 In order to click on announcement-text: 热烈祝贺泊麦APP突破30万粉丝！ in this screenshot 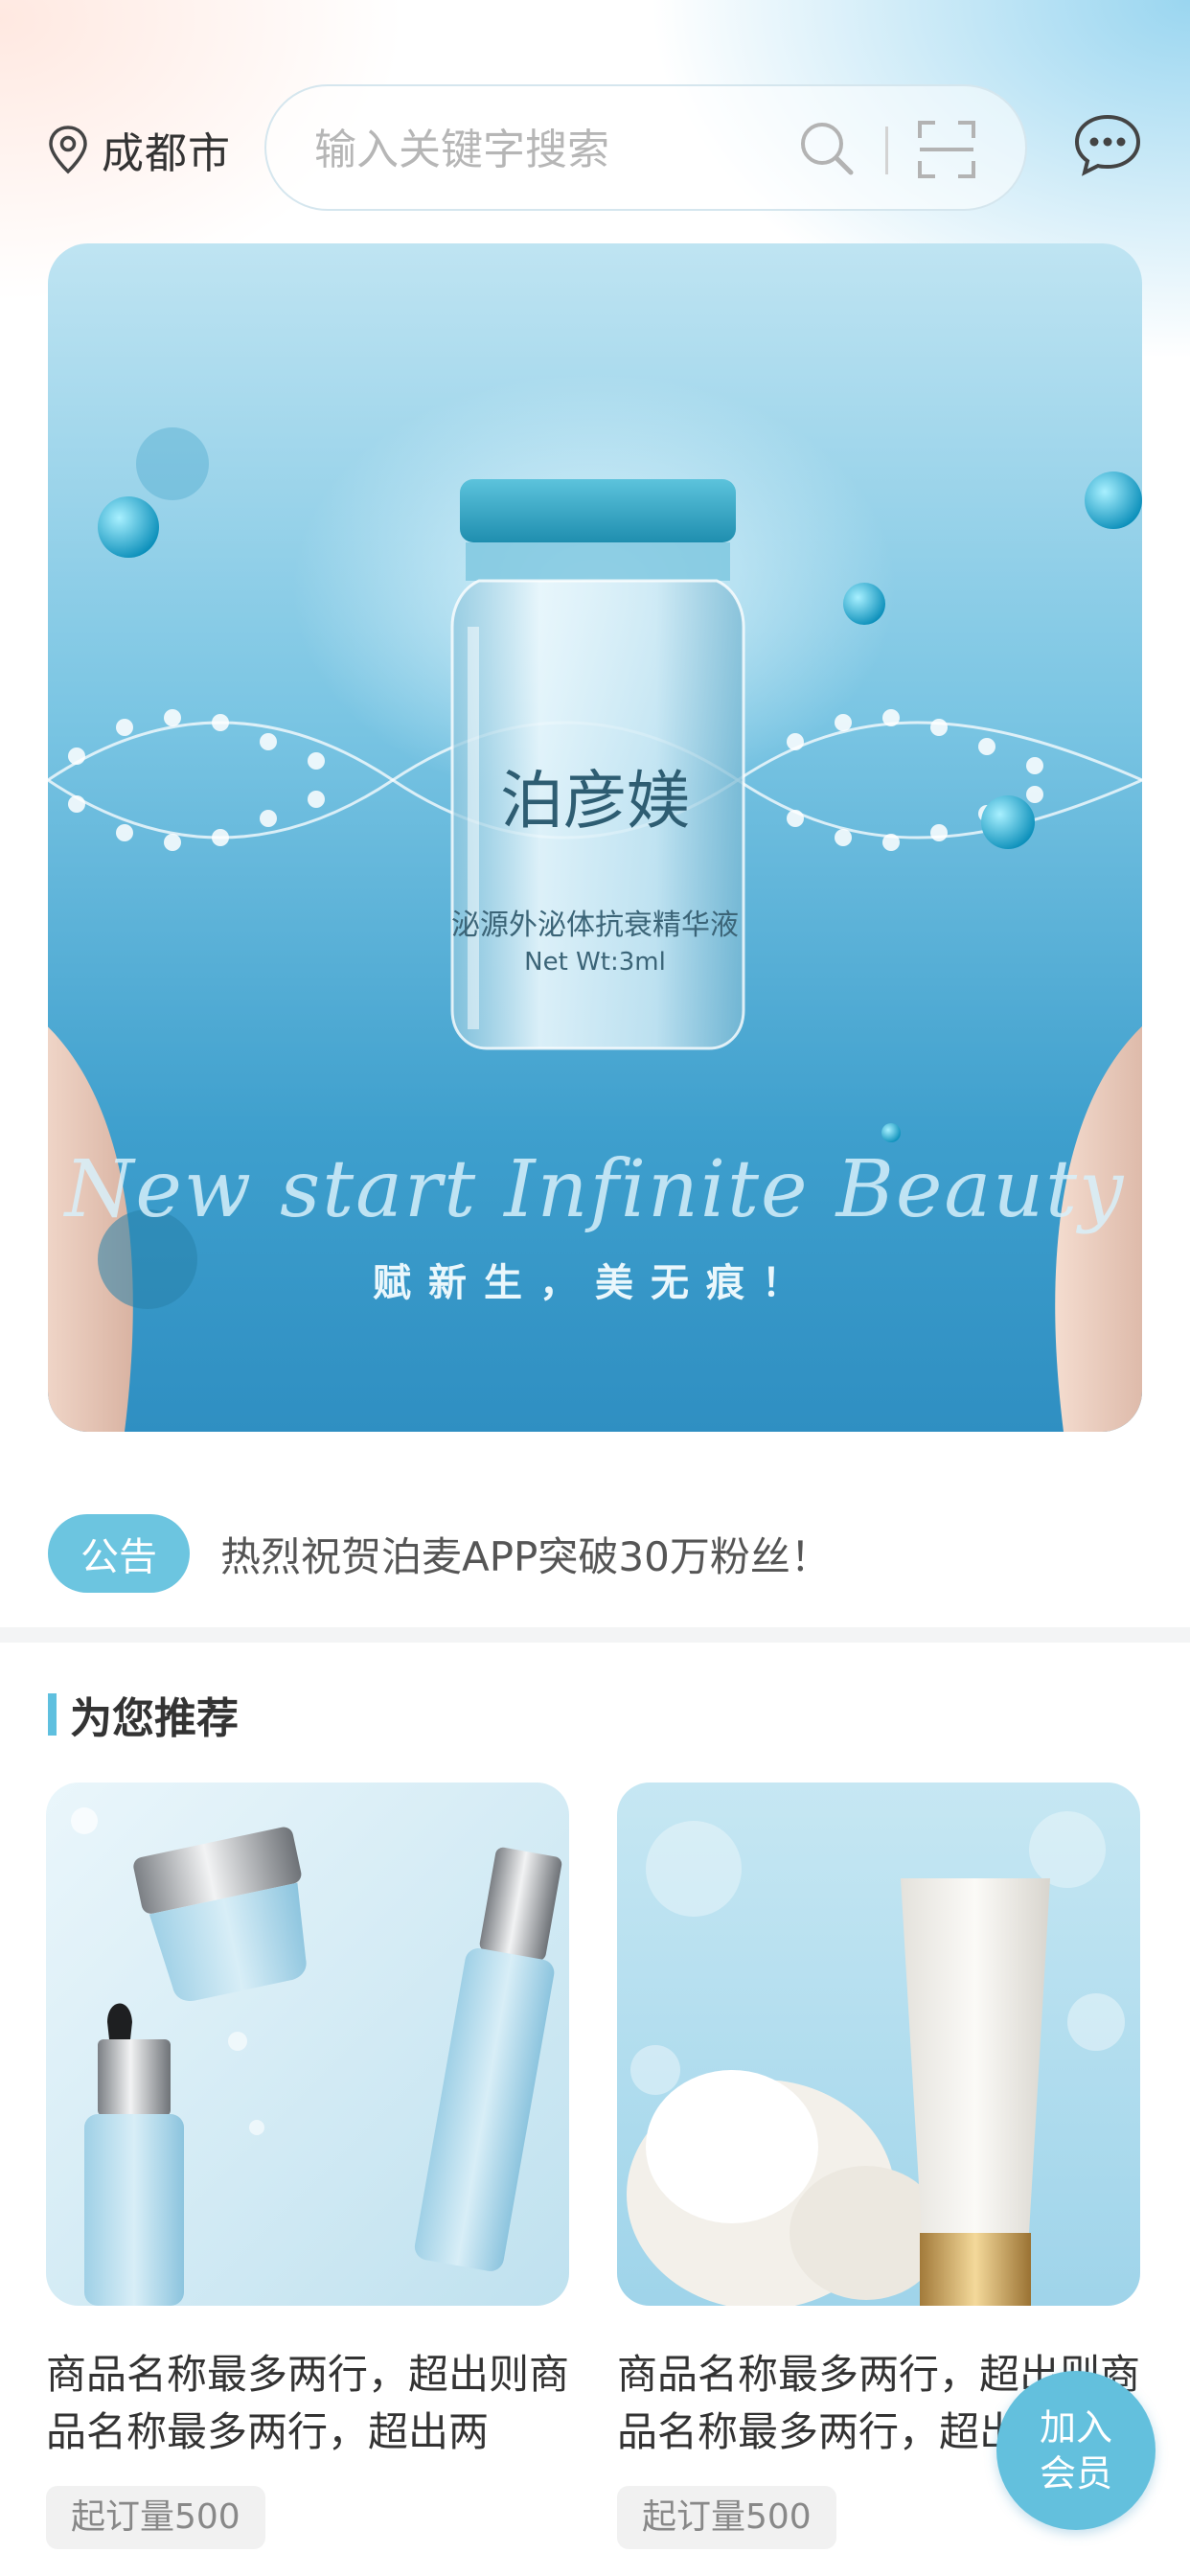, I will do `click(526, 1554)`.